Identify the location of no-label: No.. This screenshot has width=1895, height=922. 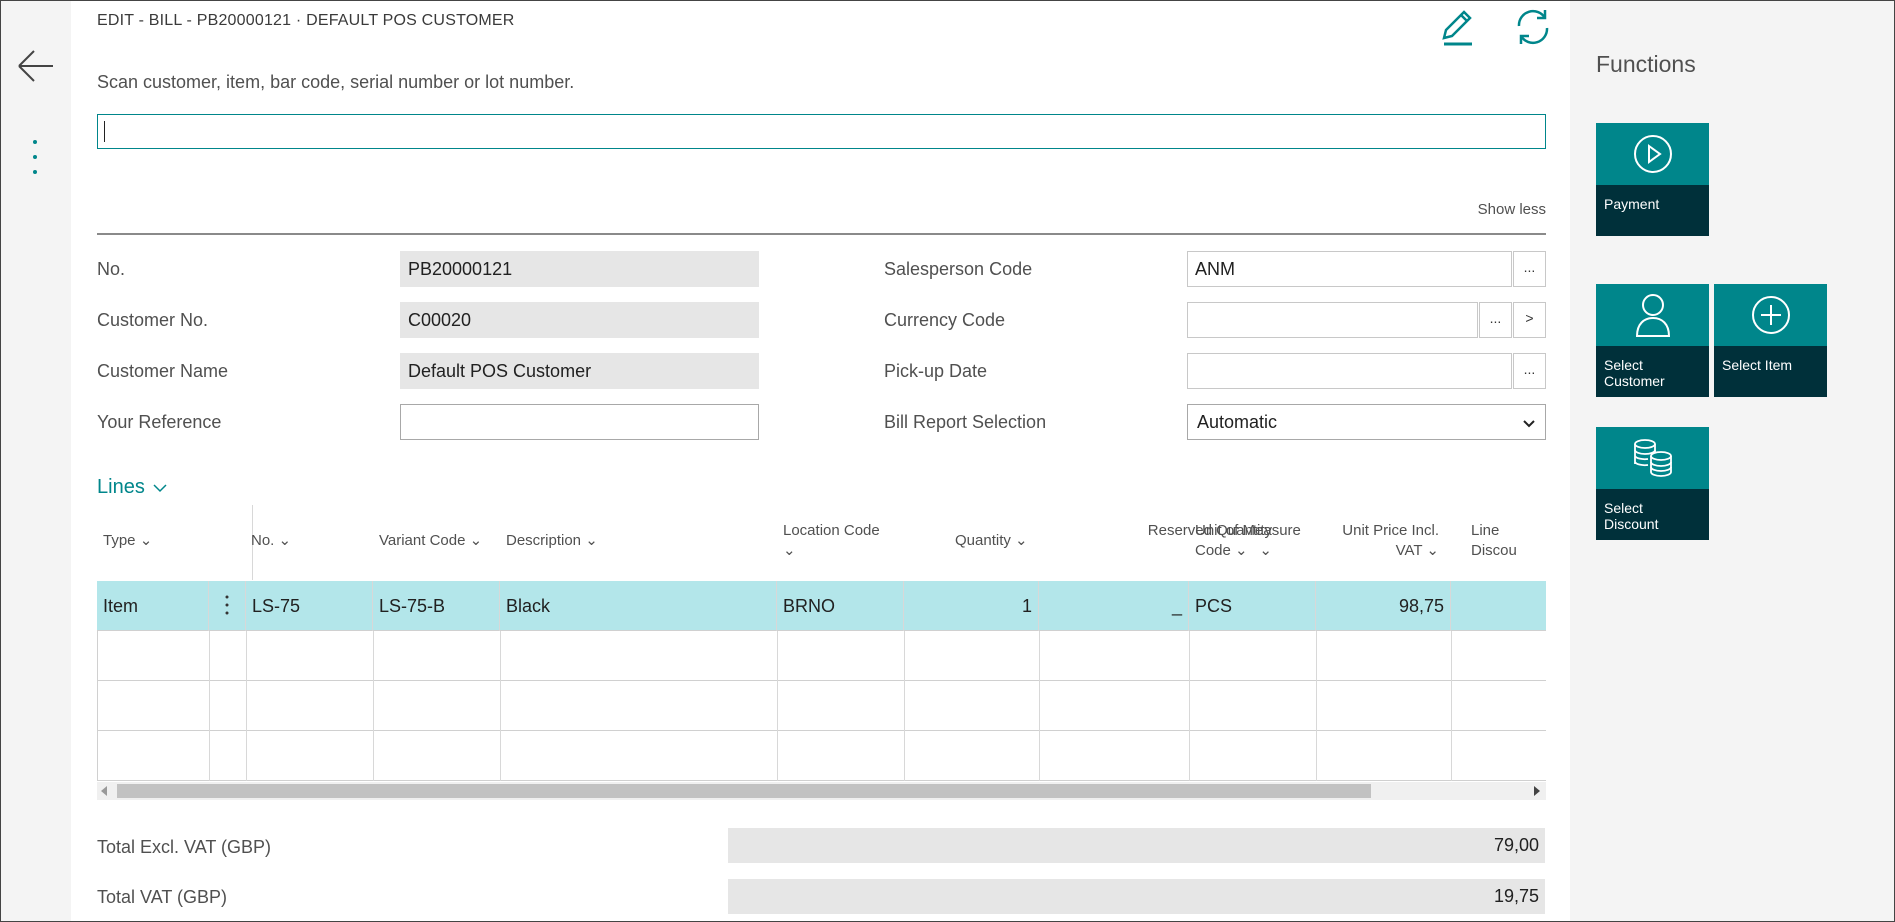
(111, 269).